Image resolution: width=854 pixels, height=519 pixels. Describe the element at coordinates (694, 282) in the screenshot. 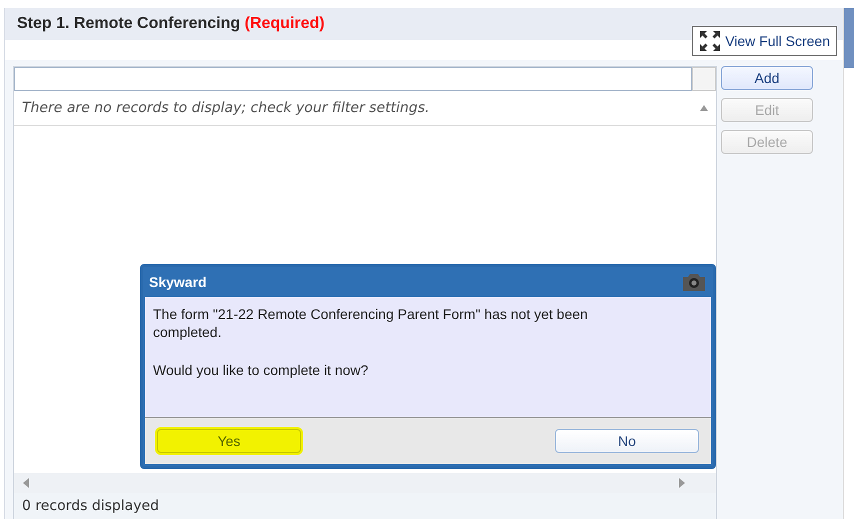

I see `camera-icon` at that location.